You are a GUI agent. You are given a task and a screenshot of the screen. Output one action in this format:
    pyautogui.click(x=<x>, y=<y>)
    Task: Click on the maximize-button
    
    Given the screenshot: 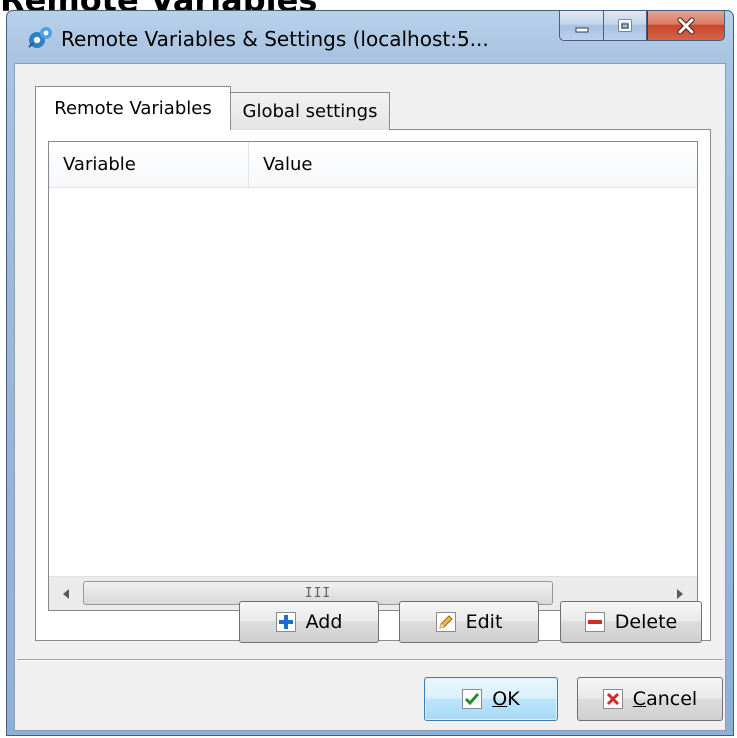 What is the action you would take?
    pyautogui.click(x=625, y=26)
    